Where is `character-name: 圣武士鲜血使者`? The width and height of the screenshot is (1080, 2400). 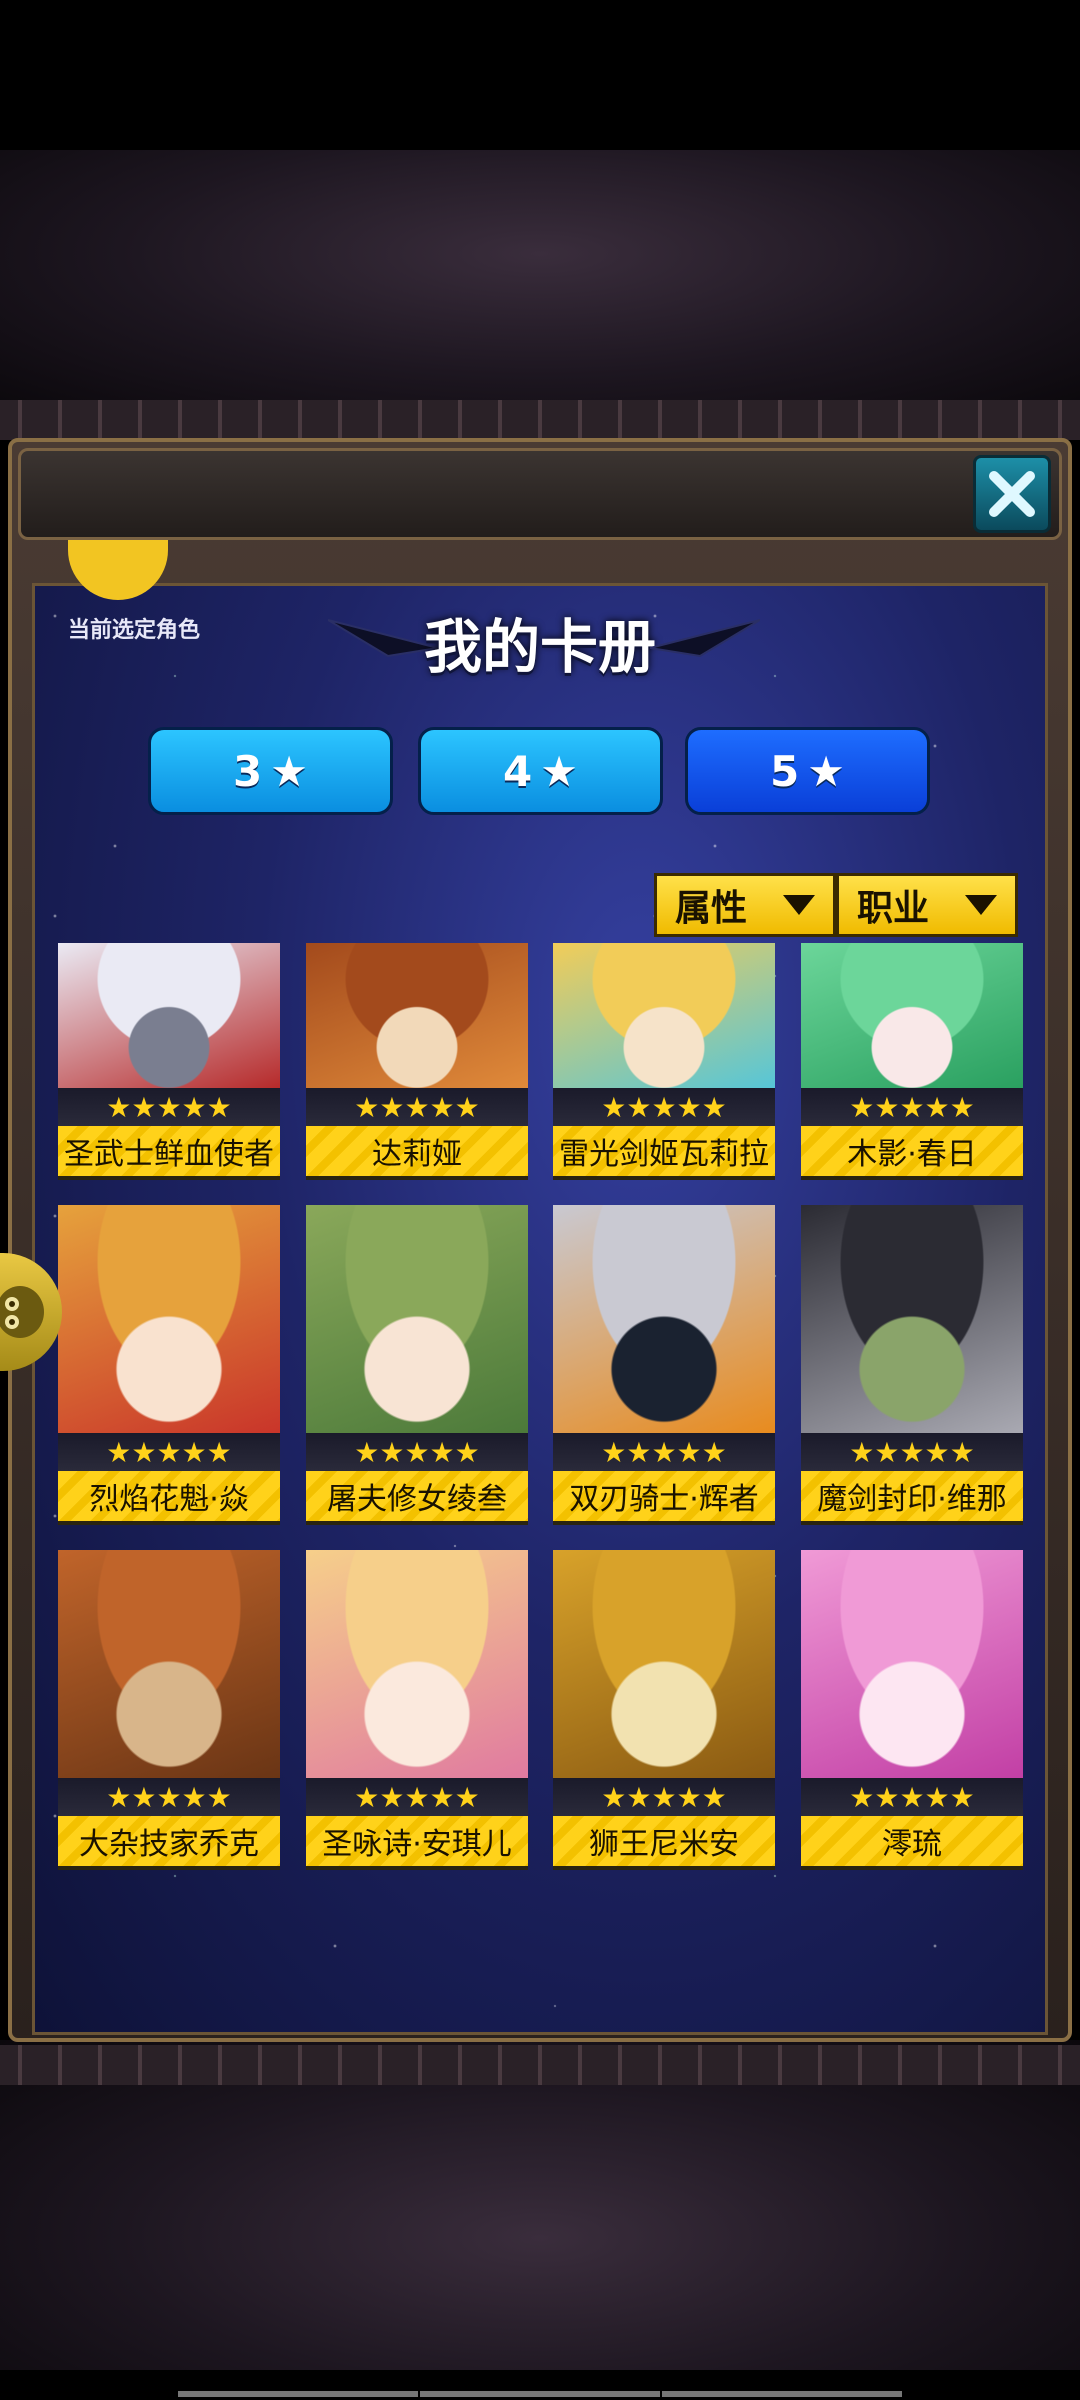
character-name: 圣武士鲜血使者 is located at coordinates (169, 1153).